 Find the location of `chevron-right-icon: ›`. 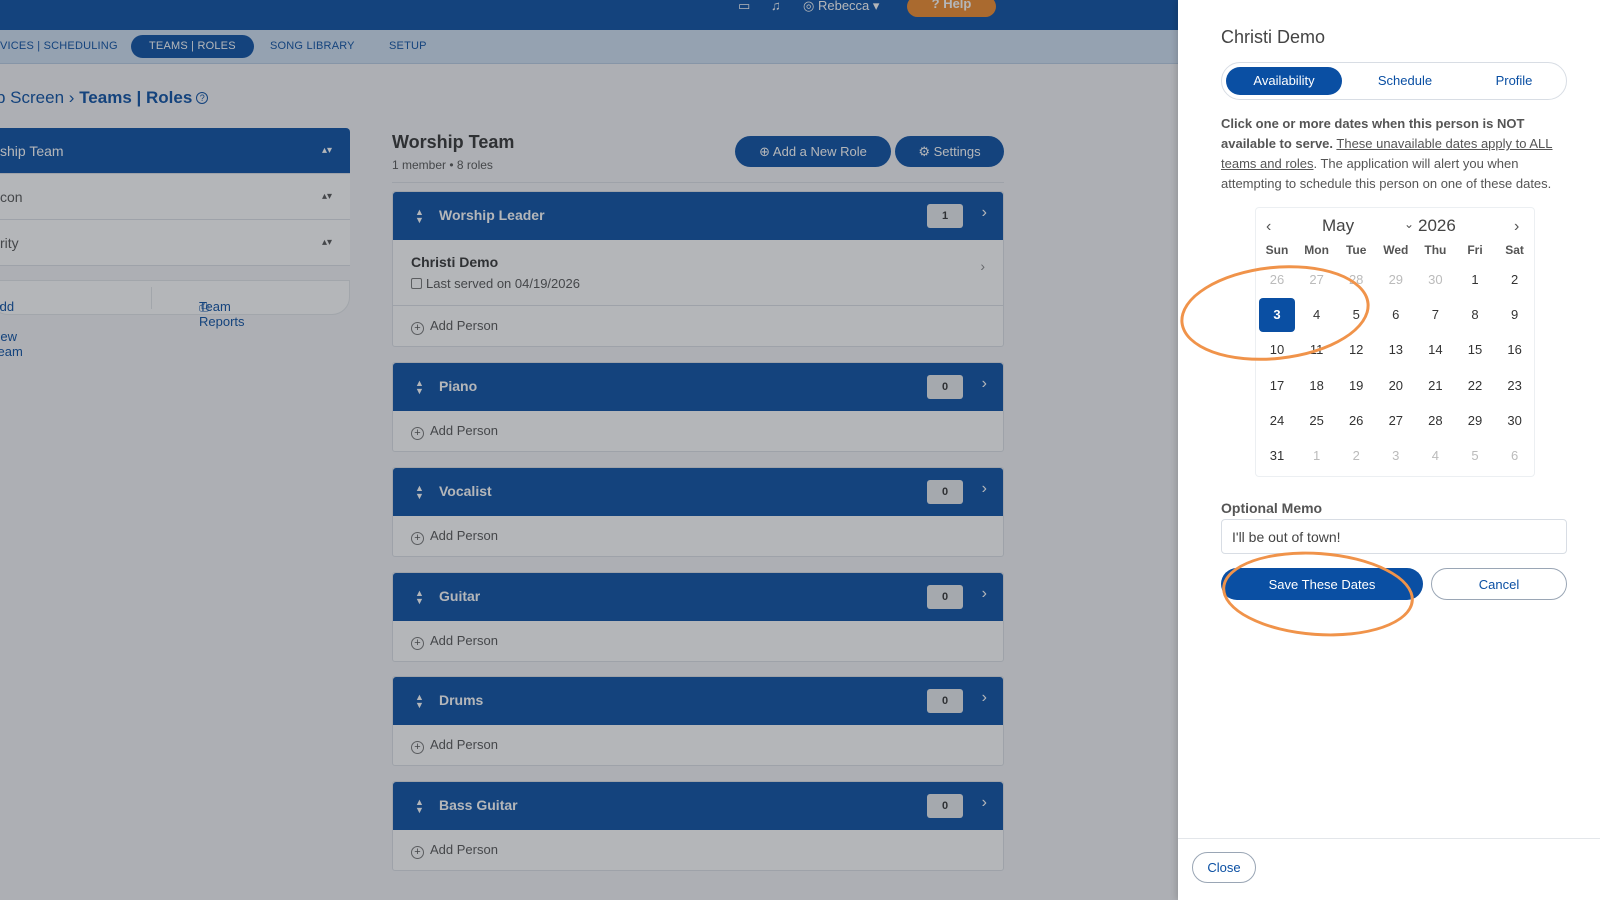

chevron-right-icon: › is located at coordinates (1516, 227).